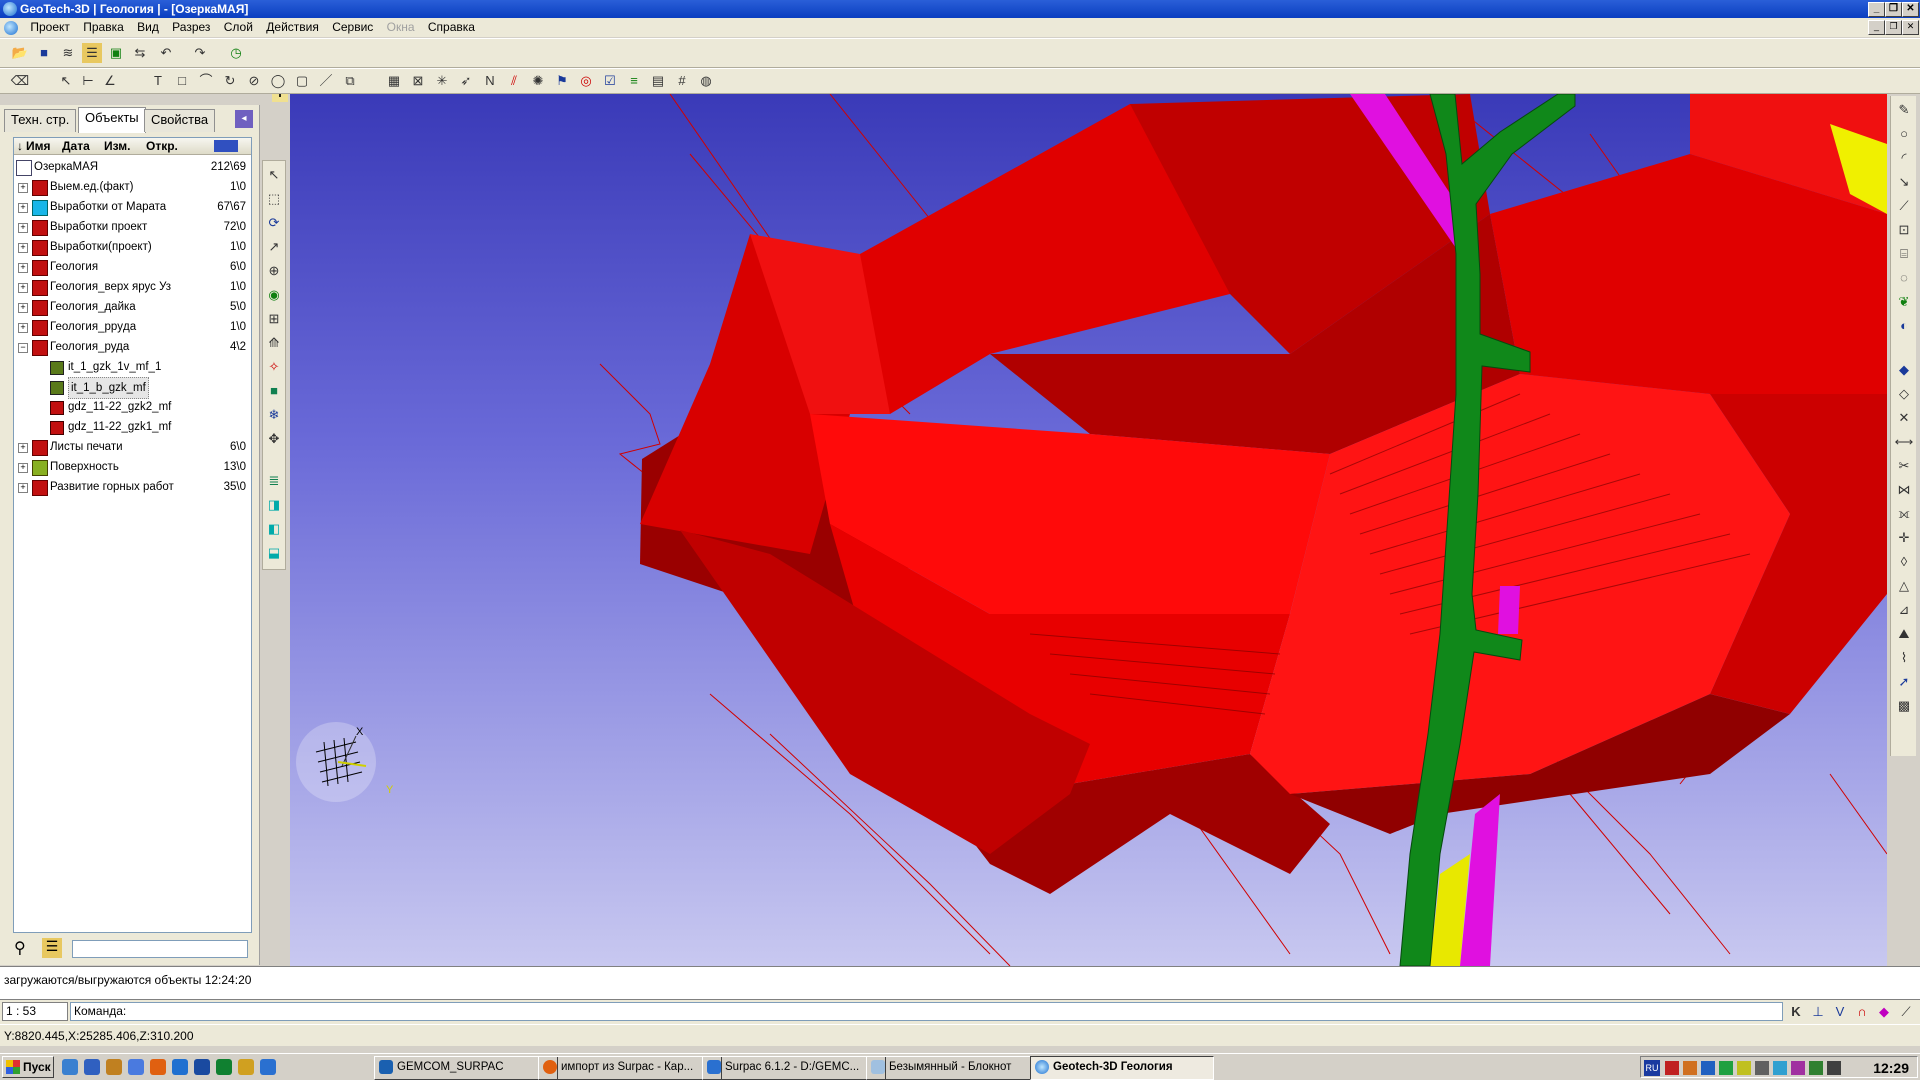  Describe the element at coordinates (274, 439) in the screenshot. I see `move-icon: ✥` at that location.